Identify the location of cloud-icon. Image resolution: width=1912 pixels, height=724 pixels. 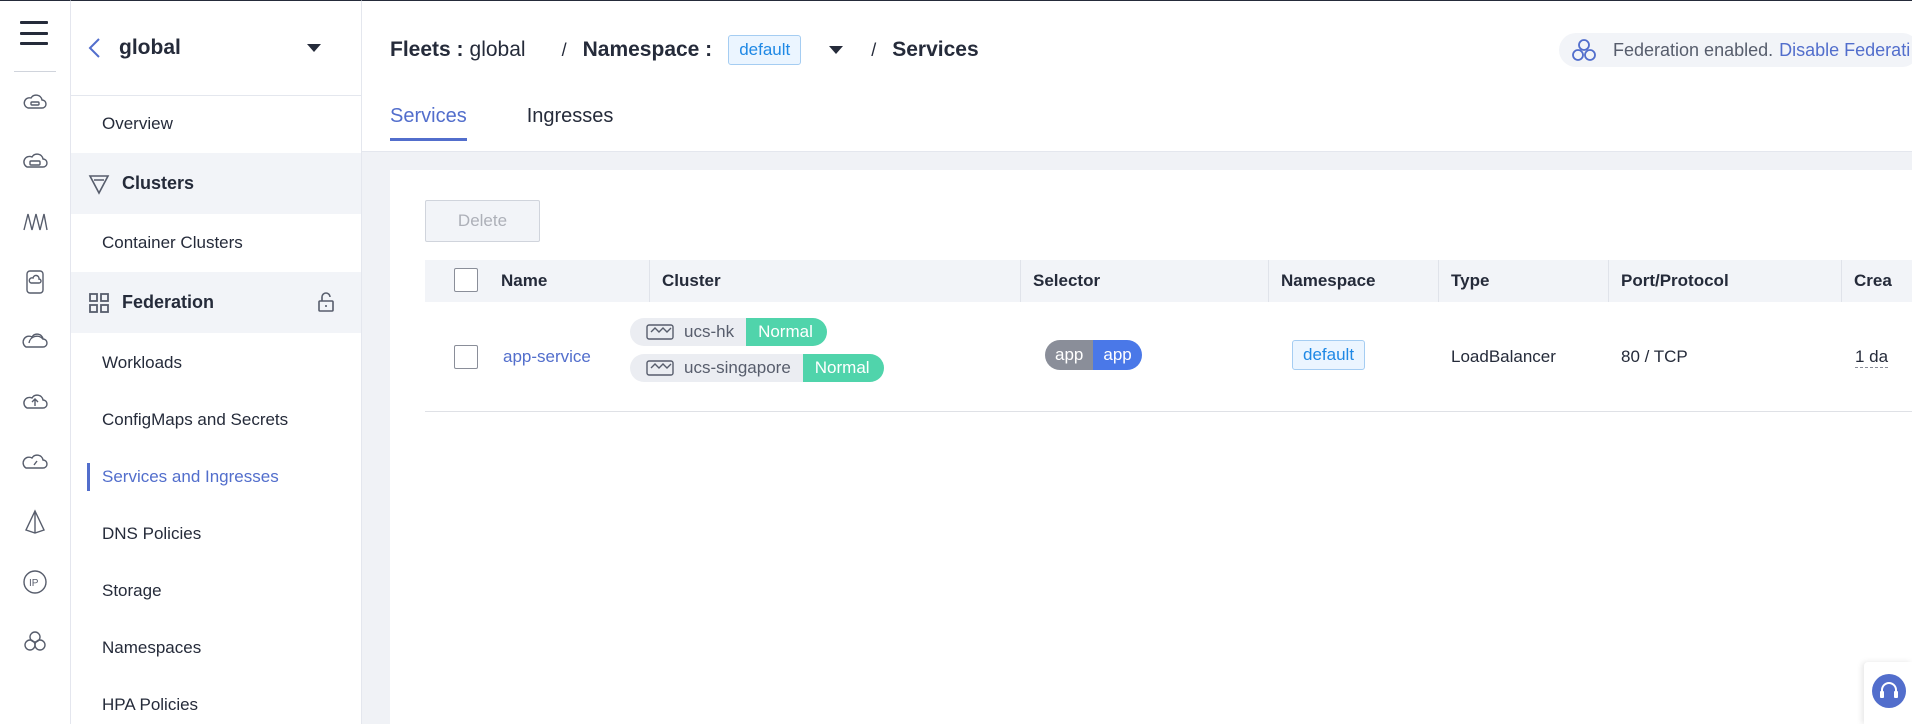
(35, 103).